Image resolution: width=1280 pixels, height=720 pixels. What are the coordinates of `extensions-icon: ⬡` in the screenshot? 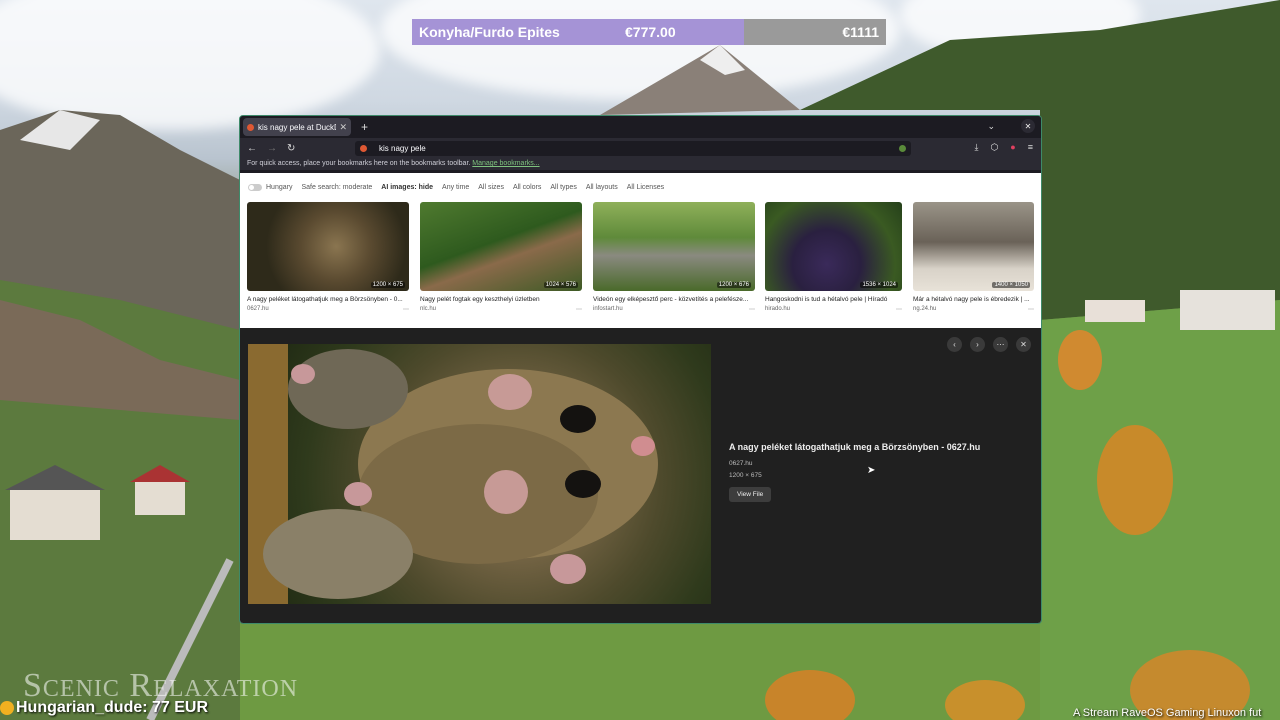 It's located at (994, 147).